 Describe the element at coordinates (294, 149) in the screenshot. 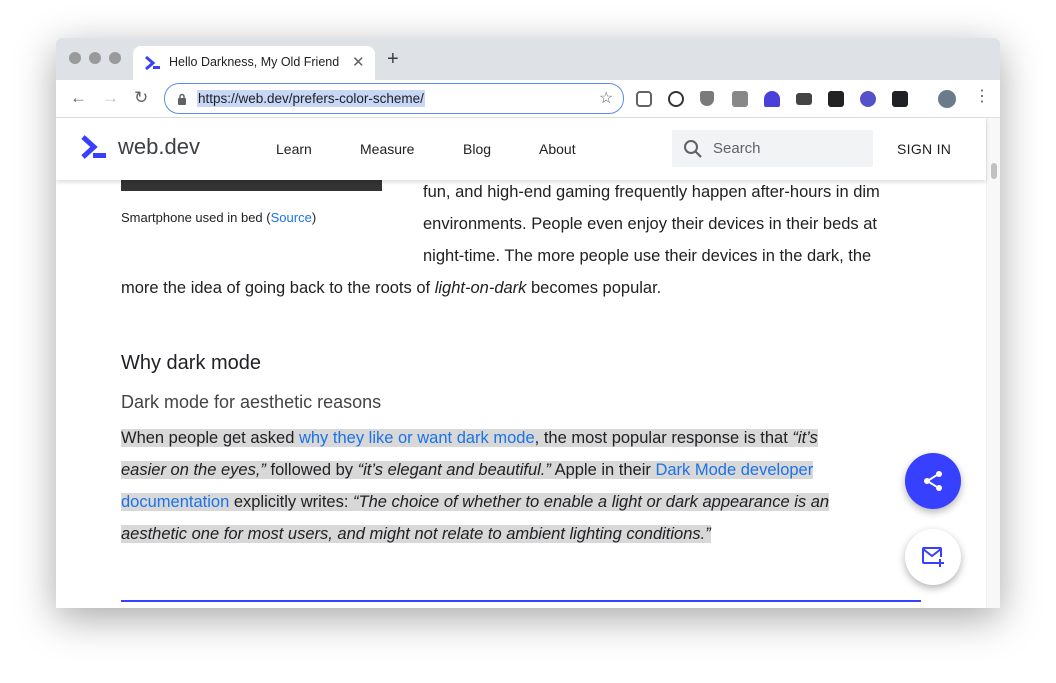

I see `nav-learn: Learn` at that location.